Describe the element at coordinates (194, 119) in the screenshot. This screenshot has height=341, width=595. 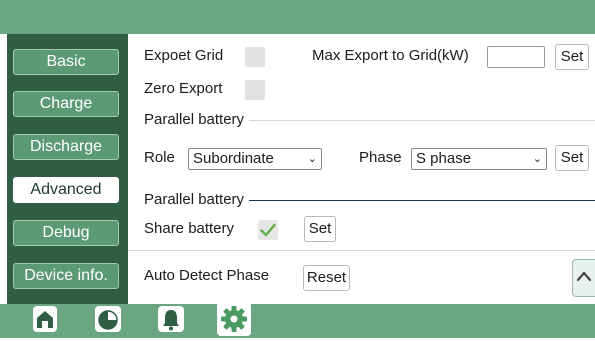
I see `parallel-battery-title: Parallel battery` at that location.